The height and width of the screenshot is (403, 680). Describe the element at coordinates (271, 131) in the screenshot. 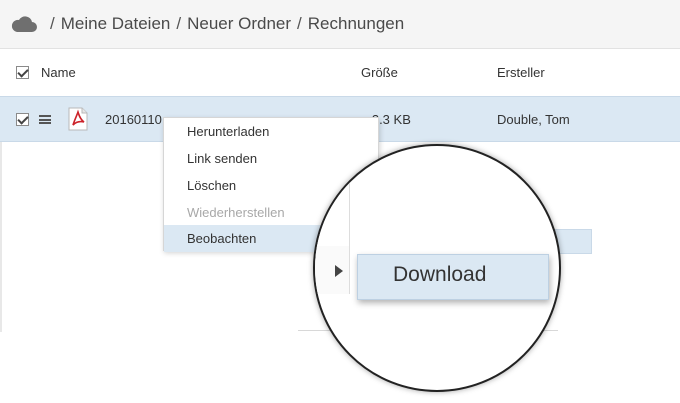

I see `menu-item-herunterladen: Herunterladen` at that location.